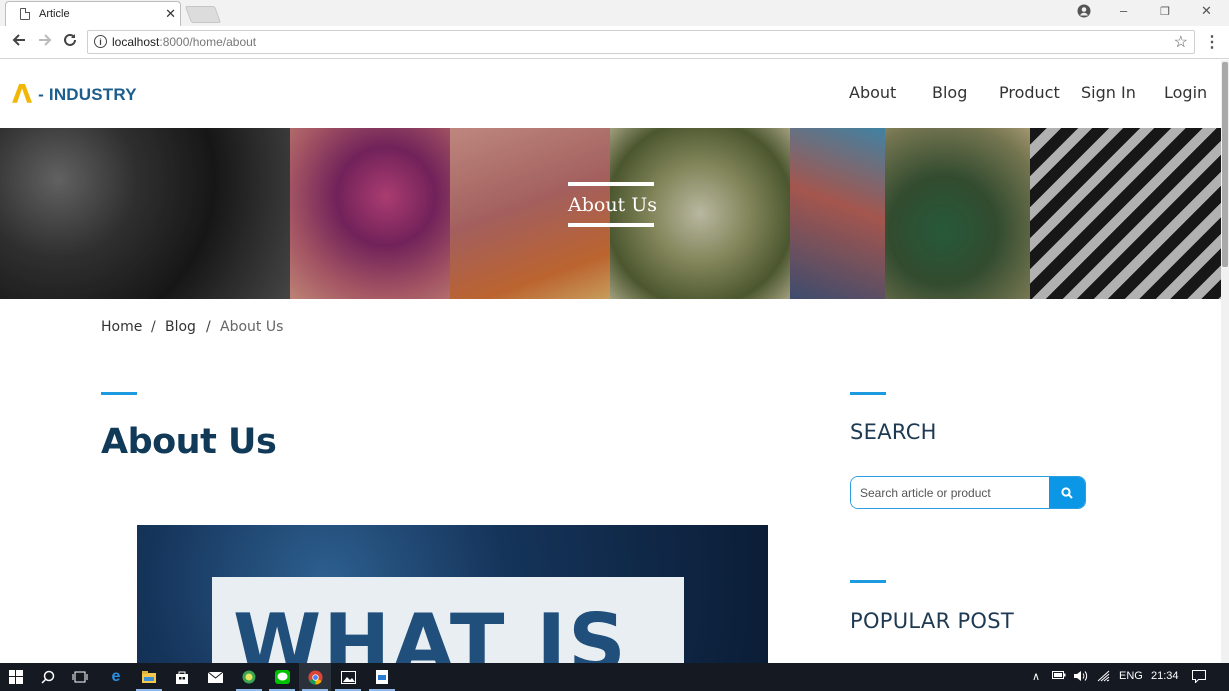  Describe the element at coordinates (641, 42) in the screenshot. I see `address-bar: i localhost:8000/home/about ☆` at that location.